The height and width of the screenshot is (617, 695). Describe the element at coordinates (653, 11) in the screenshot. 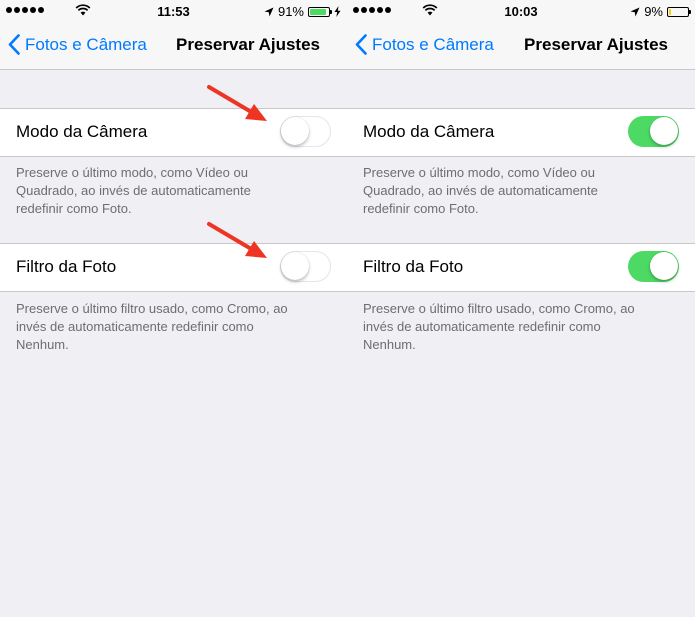

I see `battery-percent: 9%` at that location.